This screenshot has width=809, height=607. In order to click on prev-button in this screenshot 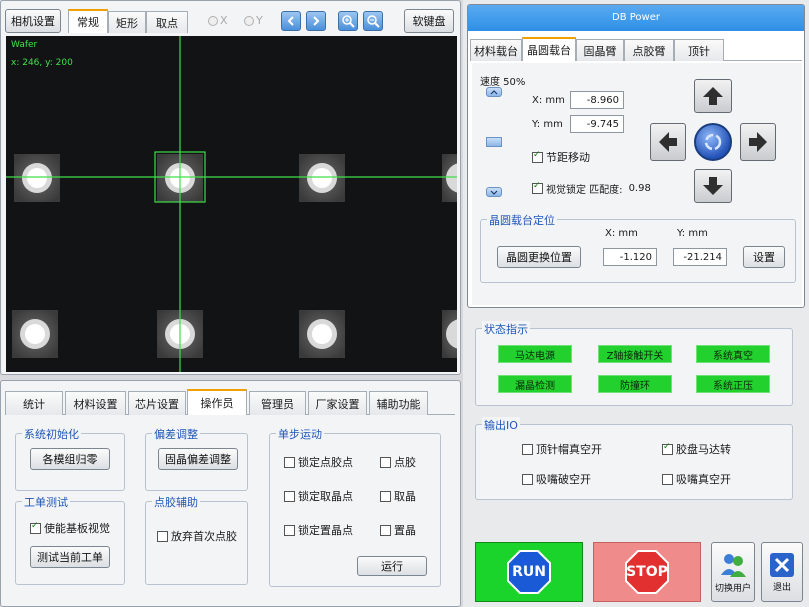, I will do `click(291, 21)`.